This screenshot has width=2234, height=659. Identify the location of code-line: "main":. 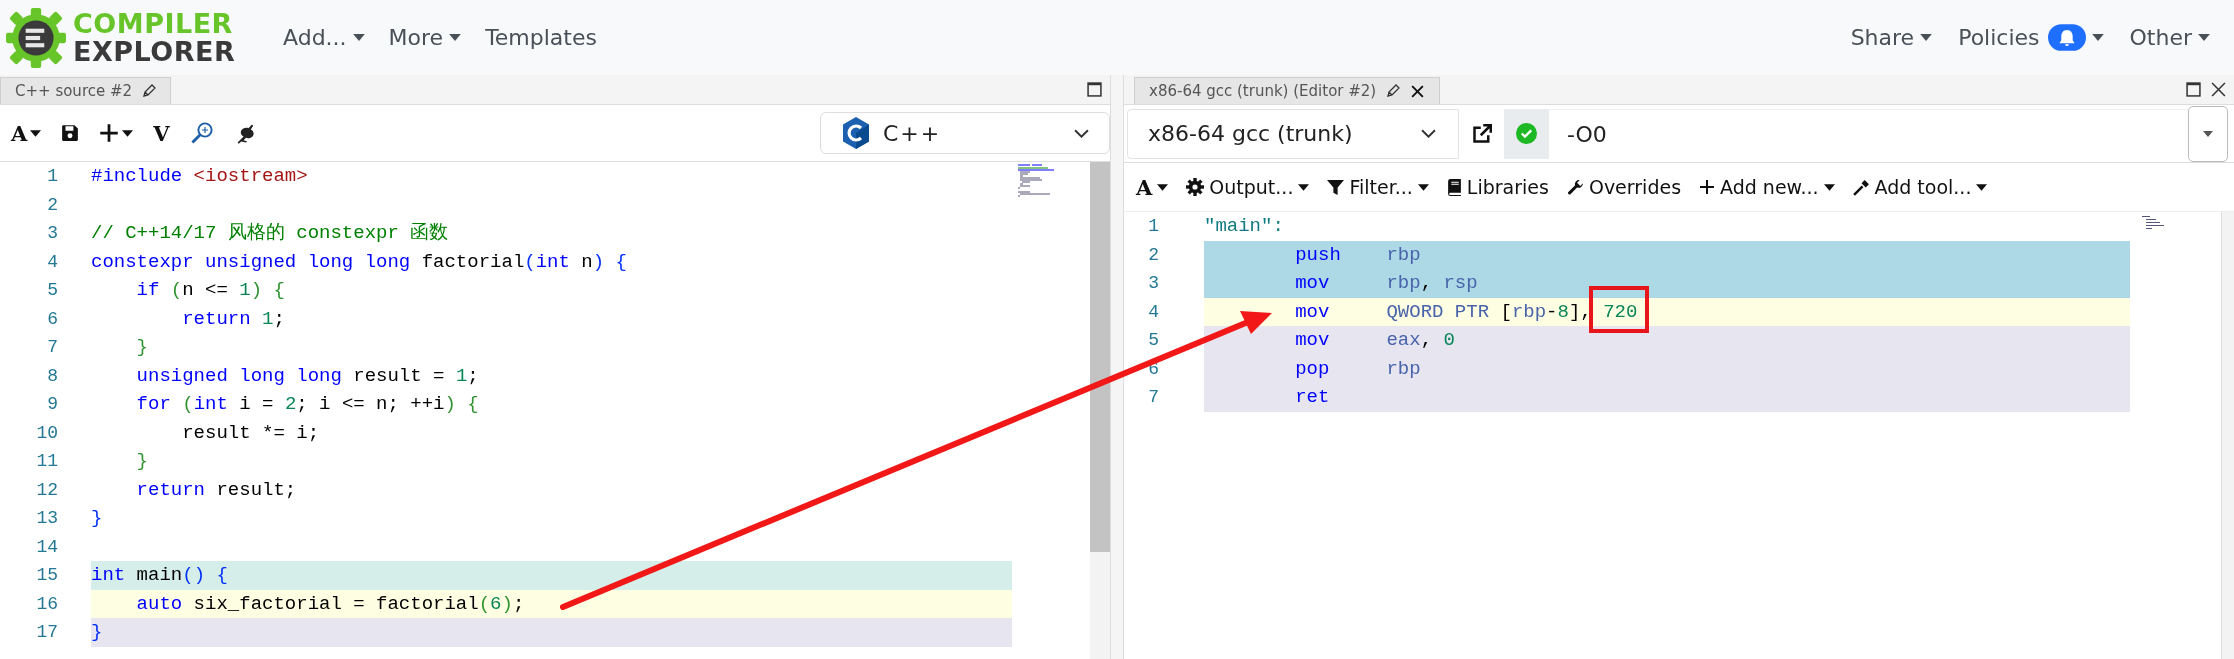
(1244, 226).